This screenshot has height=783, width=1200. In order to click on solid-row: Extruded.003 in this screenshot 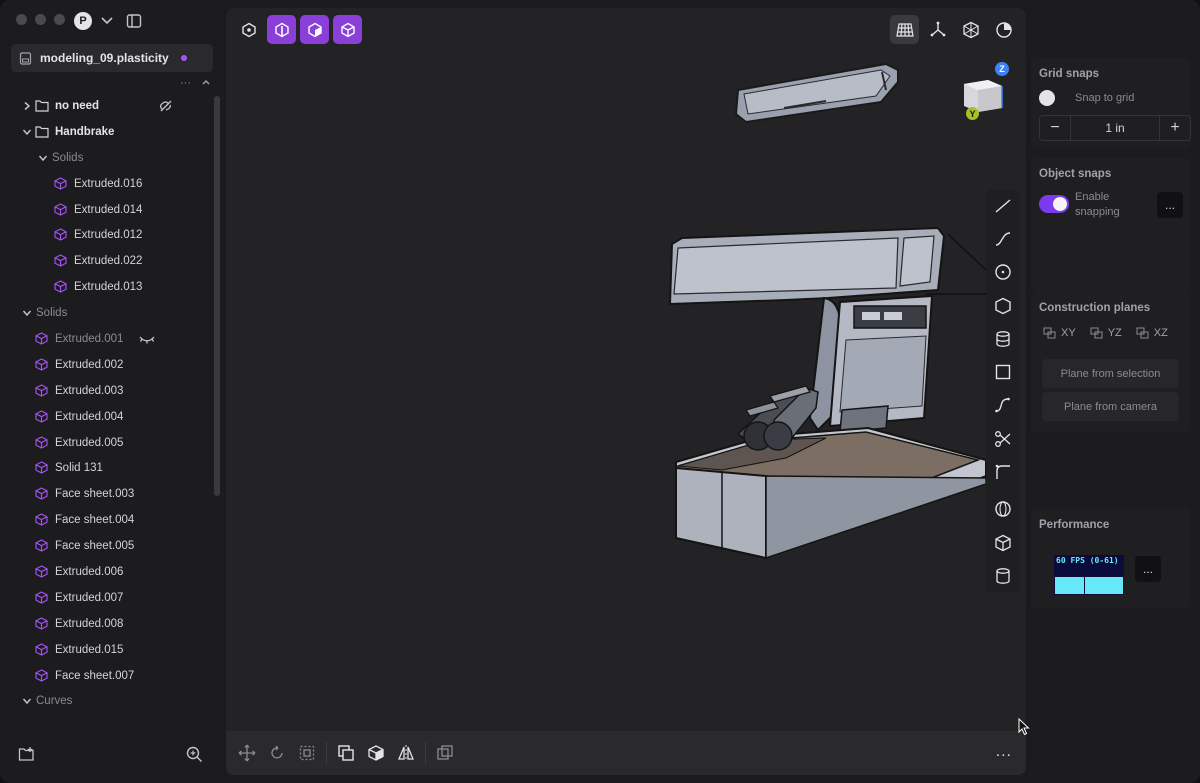, I will do `click(106, 391)`.